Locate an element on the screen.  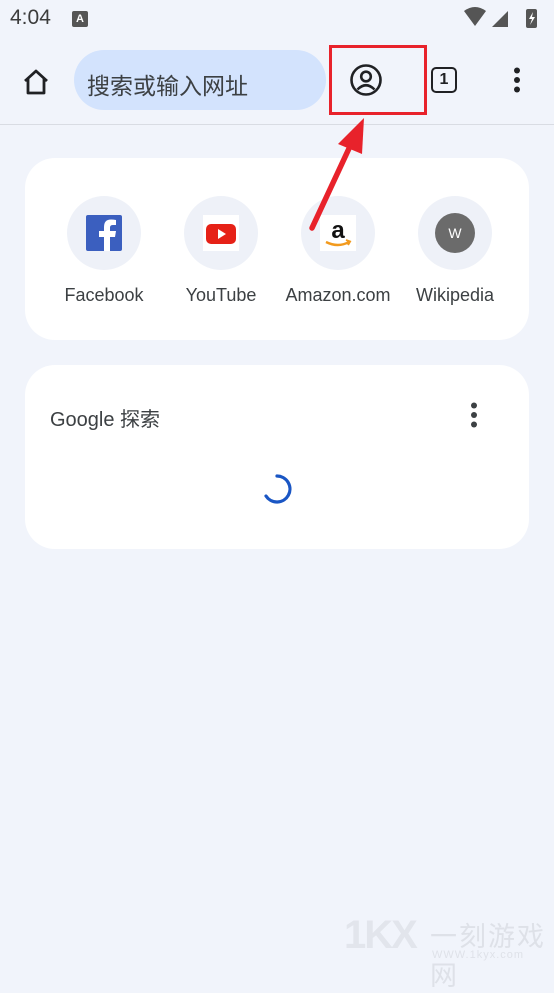
browser-toolbar: 搜索或输入网址 1 is located at coordinates (277, 81).